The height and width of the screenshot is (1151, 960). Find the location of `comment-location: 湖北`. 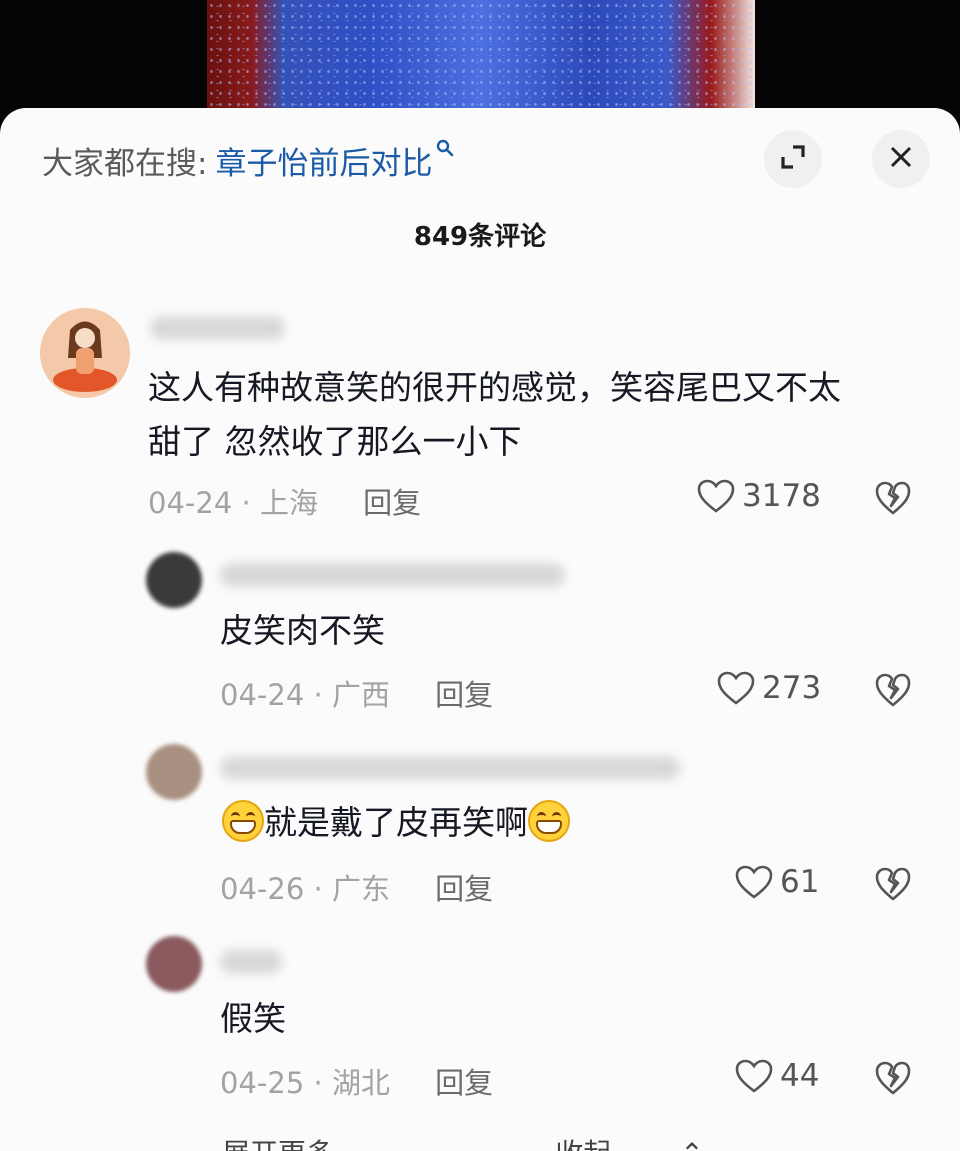

comment-location: 湖北 is located at coordinates (360, 1083).